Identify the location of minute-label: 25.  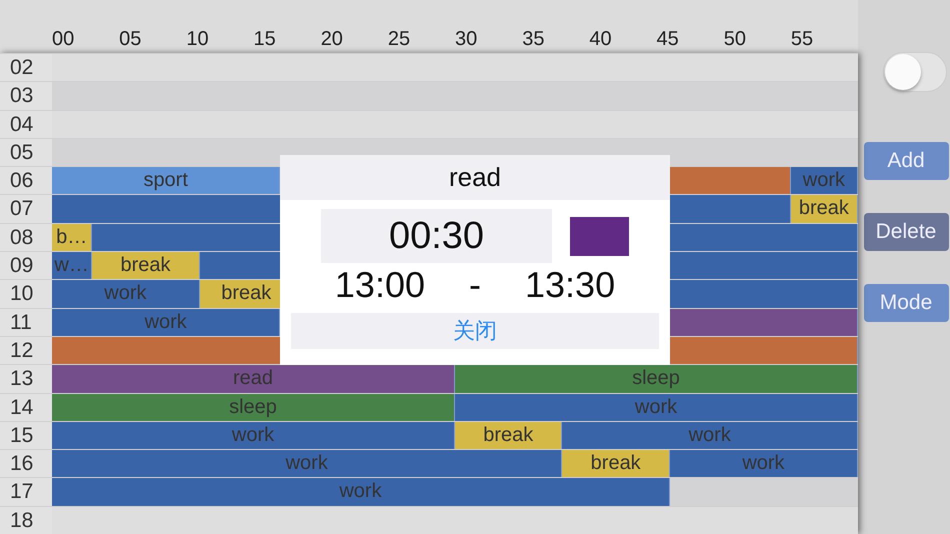
(400, 39).